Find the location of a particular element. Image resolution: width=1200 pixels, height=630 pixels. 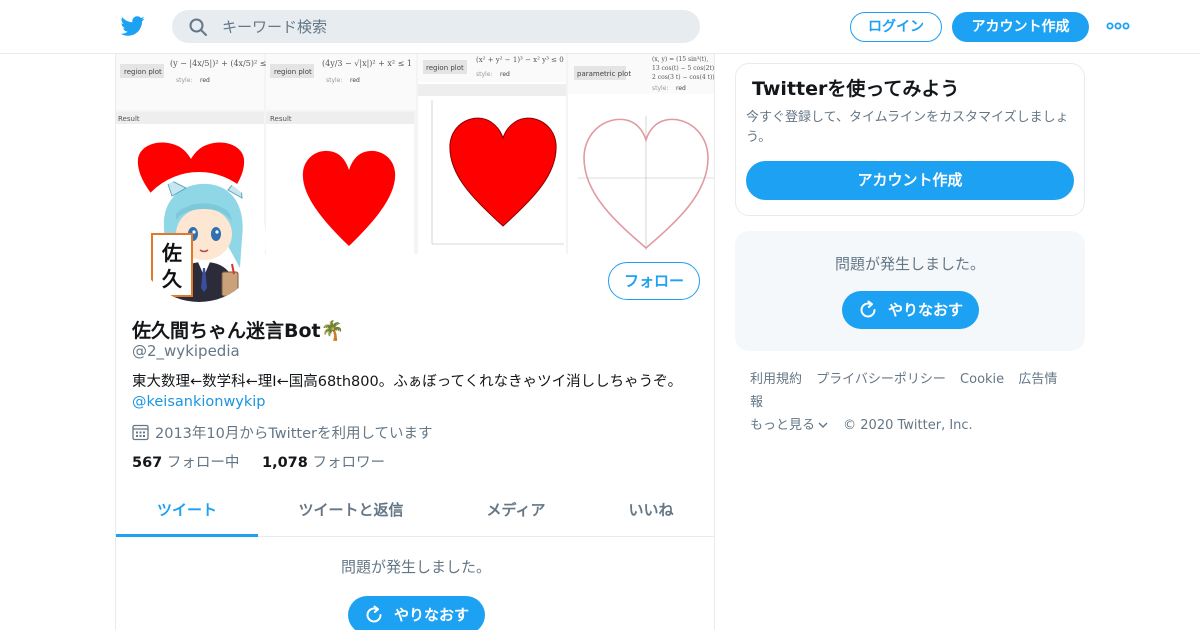

follow-button: フォロー is located at coordinates (654, 281).